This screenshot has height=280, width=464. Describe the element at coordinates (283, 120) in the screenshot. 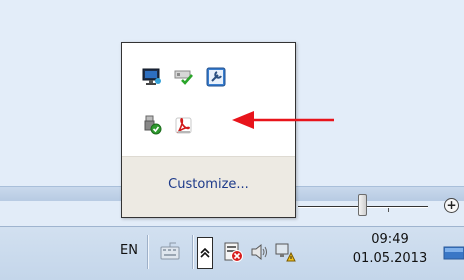

I see `annotation-arrow` at that location.